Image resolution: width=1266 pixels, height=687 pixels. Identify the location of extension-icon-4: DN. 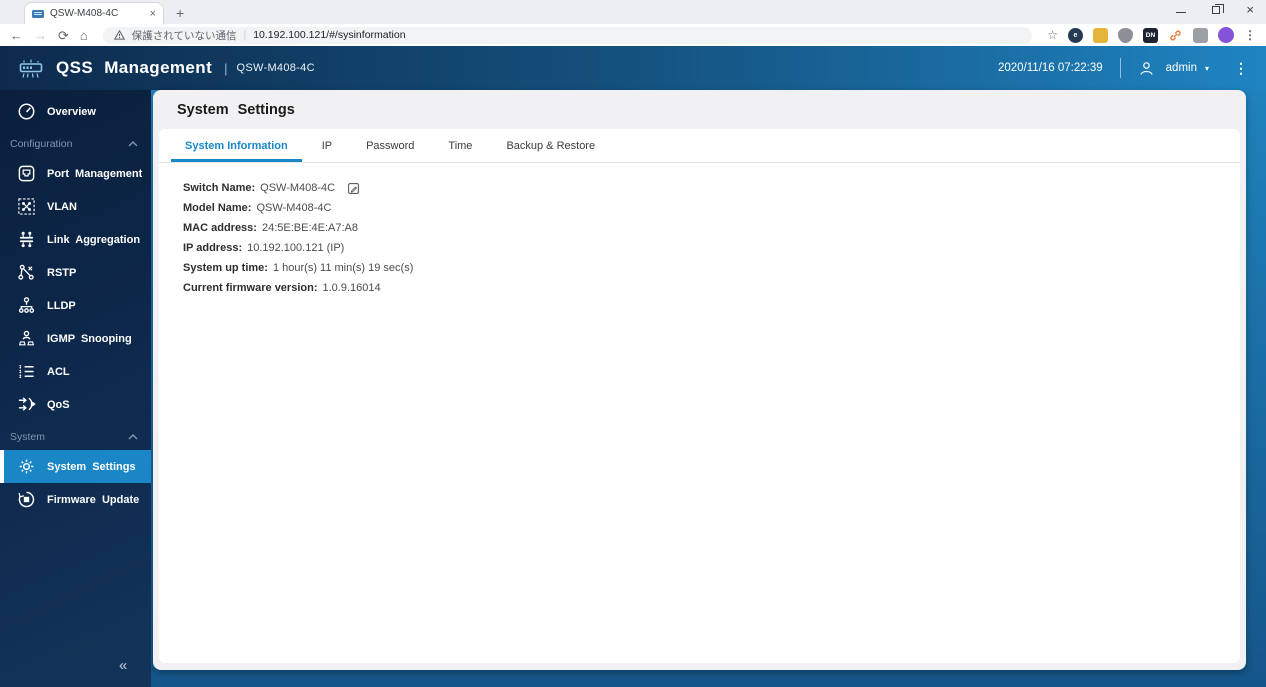
(1150, 35).